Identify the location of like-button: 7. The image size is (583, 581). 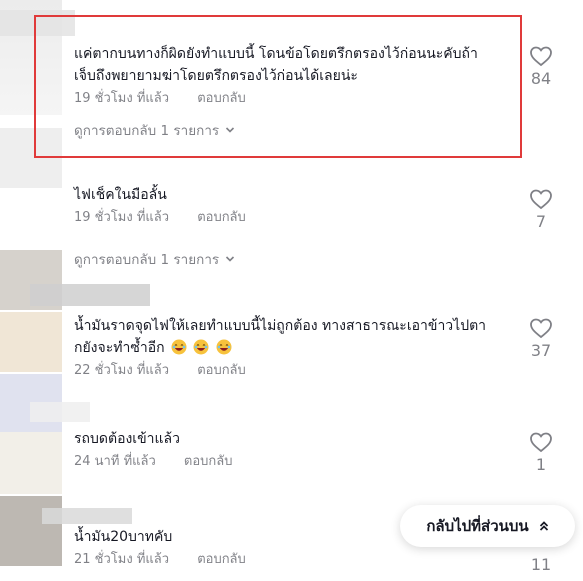
(541, 210).